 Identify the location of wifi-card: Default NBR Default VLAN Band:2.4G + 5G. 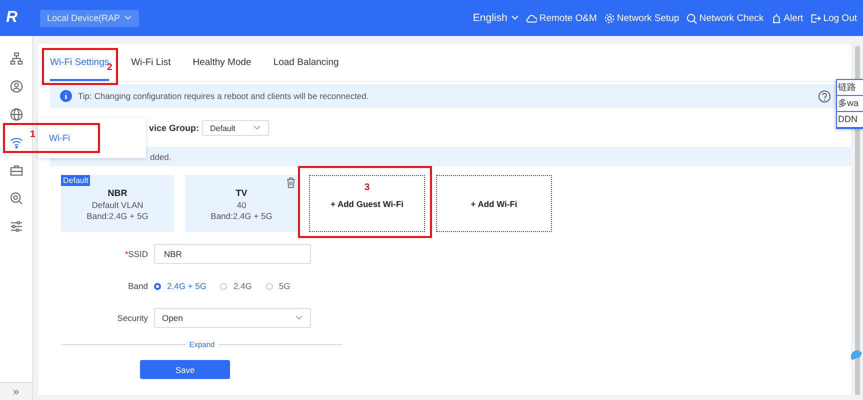
(117, 203).